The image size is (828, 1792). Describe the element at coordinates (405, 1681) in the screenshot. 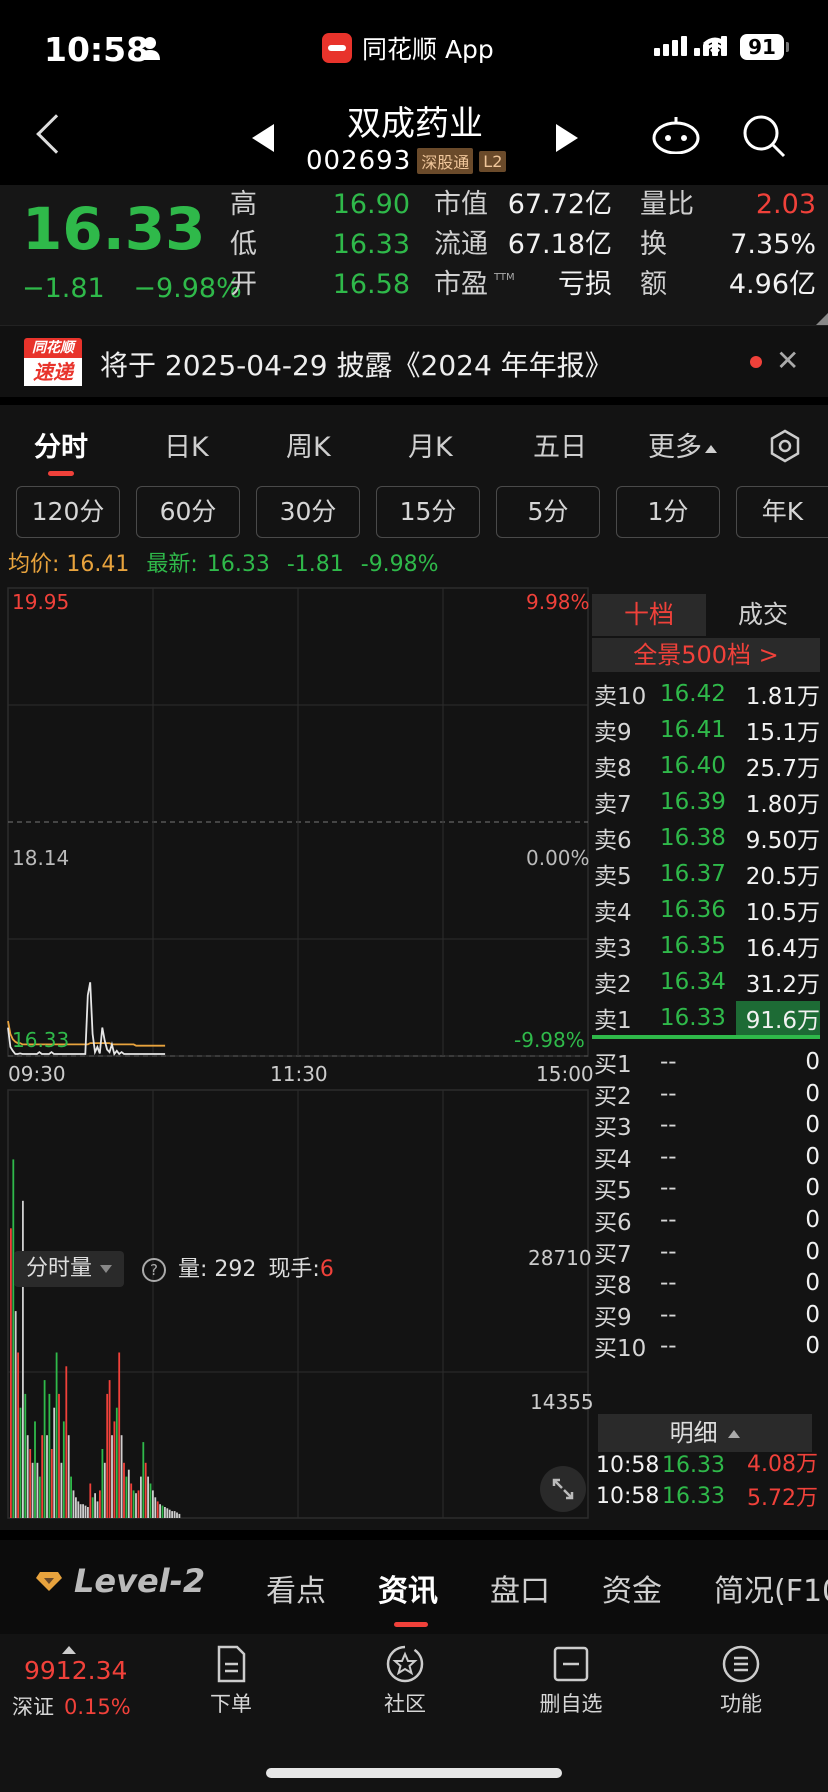

I see `nav-community: 社区` at that location.